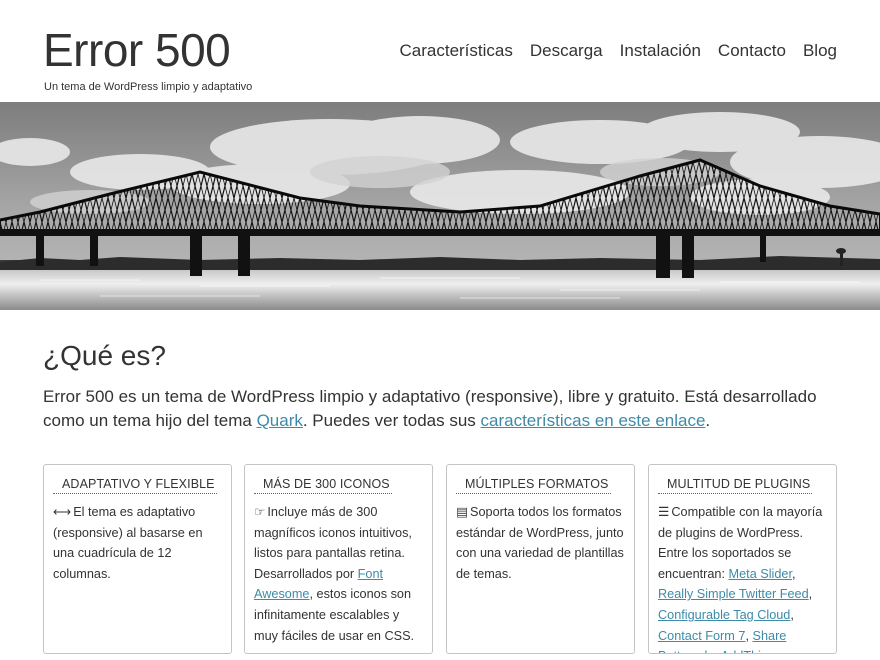 The image size is (880, 660). I want to click on feature-title: Adaptativo y flexible, so click(135, 485).